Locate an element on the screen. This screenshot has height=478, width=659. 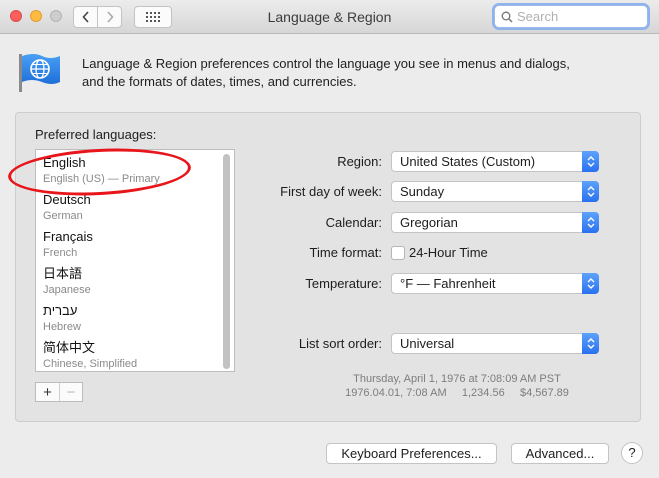
temperature-label: Temperature: is located at coordinates (343, 283).